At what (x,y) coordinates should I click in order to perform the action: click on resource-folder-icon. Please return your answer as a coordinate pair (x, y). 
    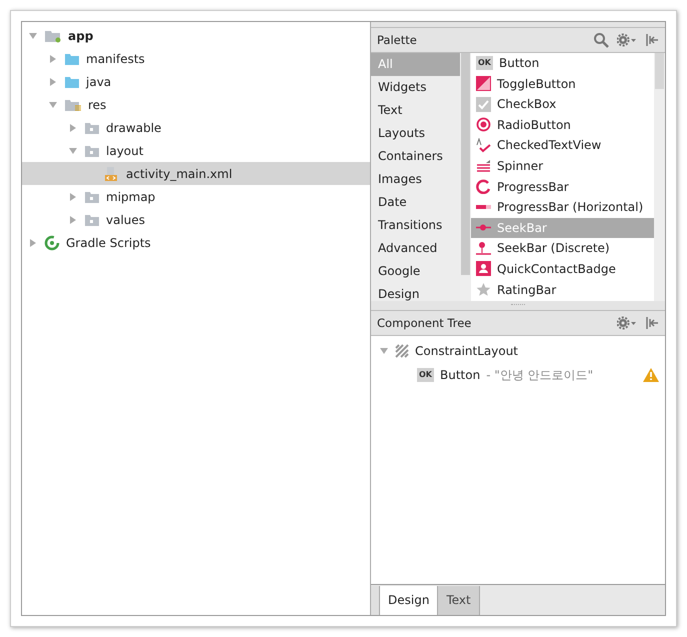
    Looking at the image, I should click on (73, 105).